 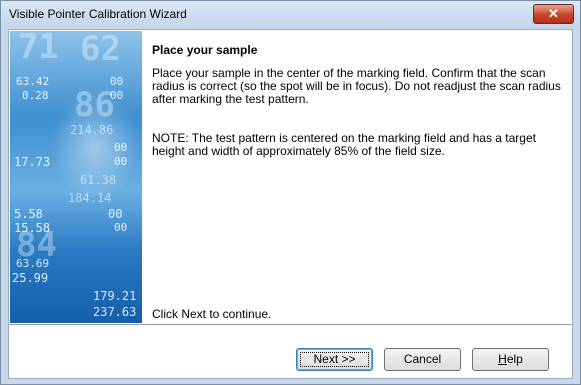 I want to click on image-number: 86, so click(x=94, y=105).